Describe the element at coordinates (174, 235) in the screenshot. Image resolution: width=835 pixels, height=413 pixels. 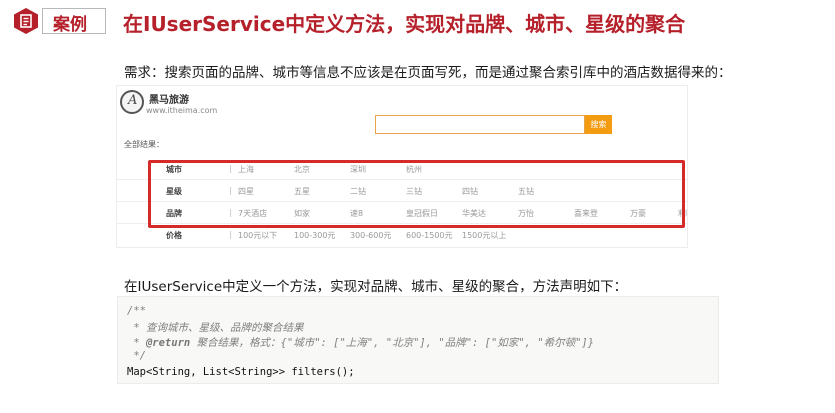
I see `filter-label: 价格` at that location.